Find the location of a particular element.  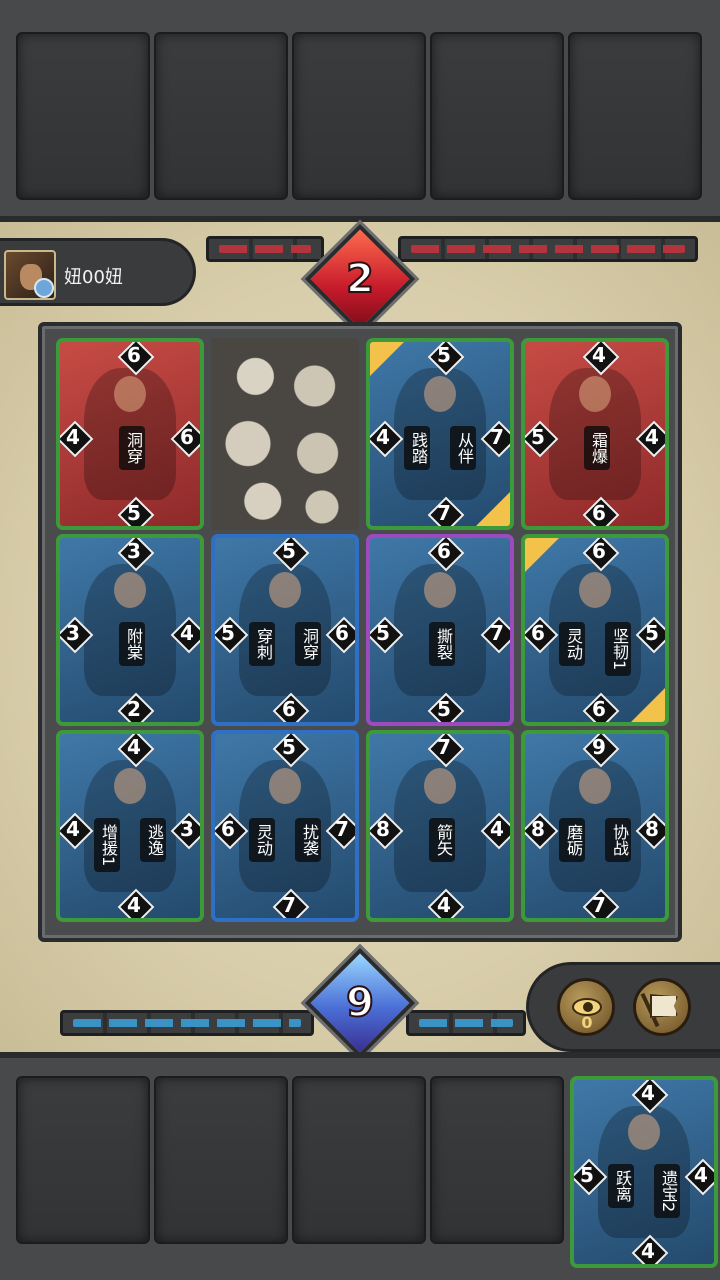

stat-right: 6 is located at coordinates (186, 437).